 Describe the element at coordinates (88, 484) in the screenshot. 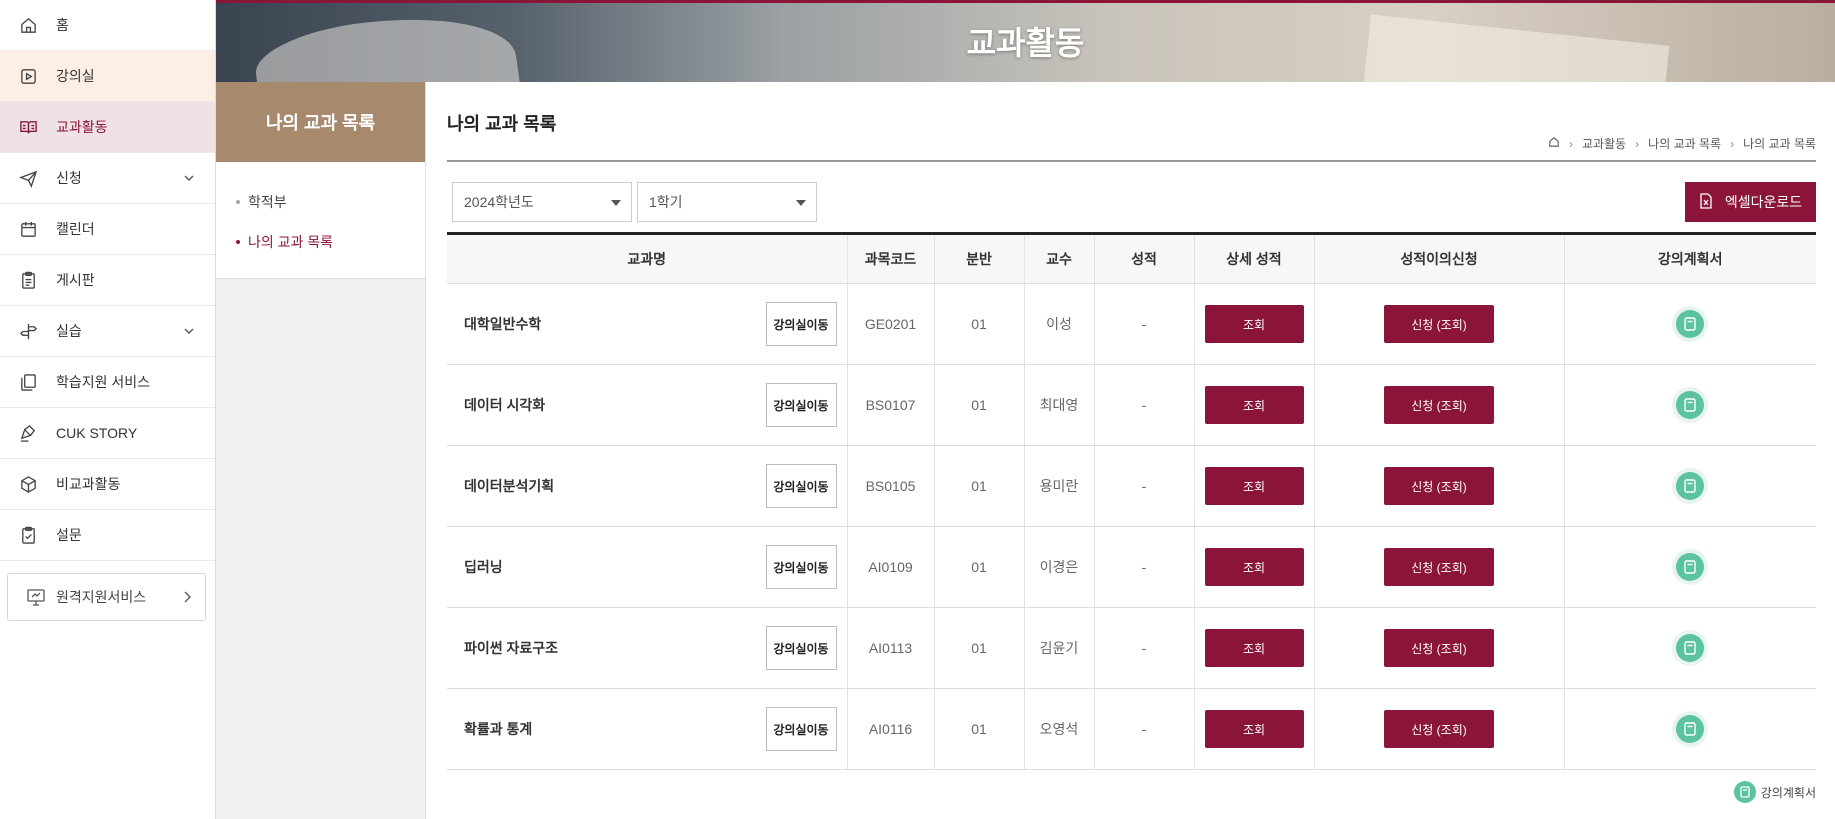

I see `sidebar-item-label: 비교과활동` at that location.